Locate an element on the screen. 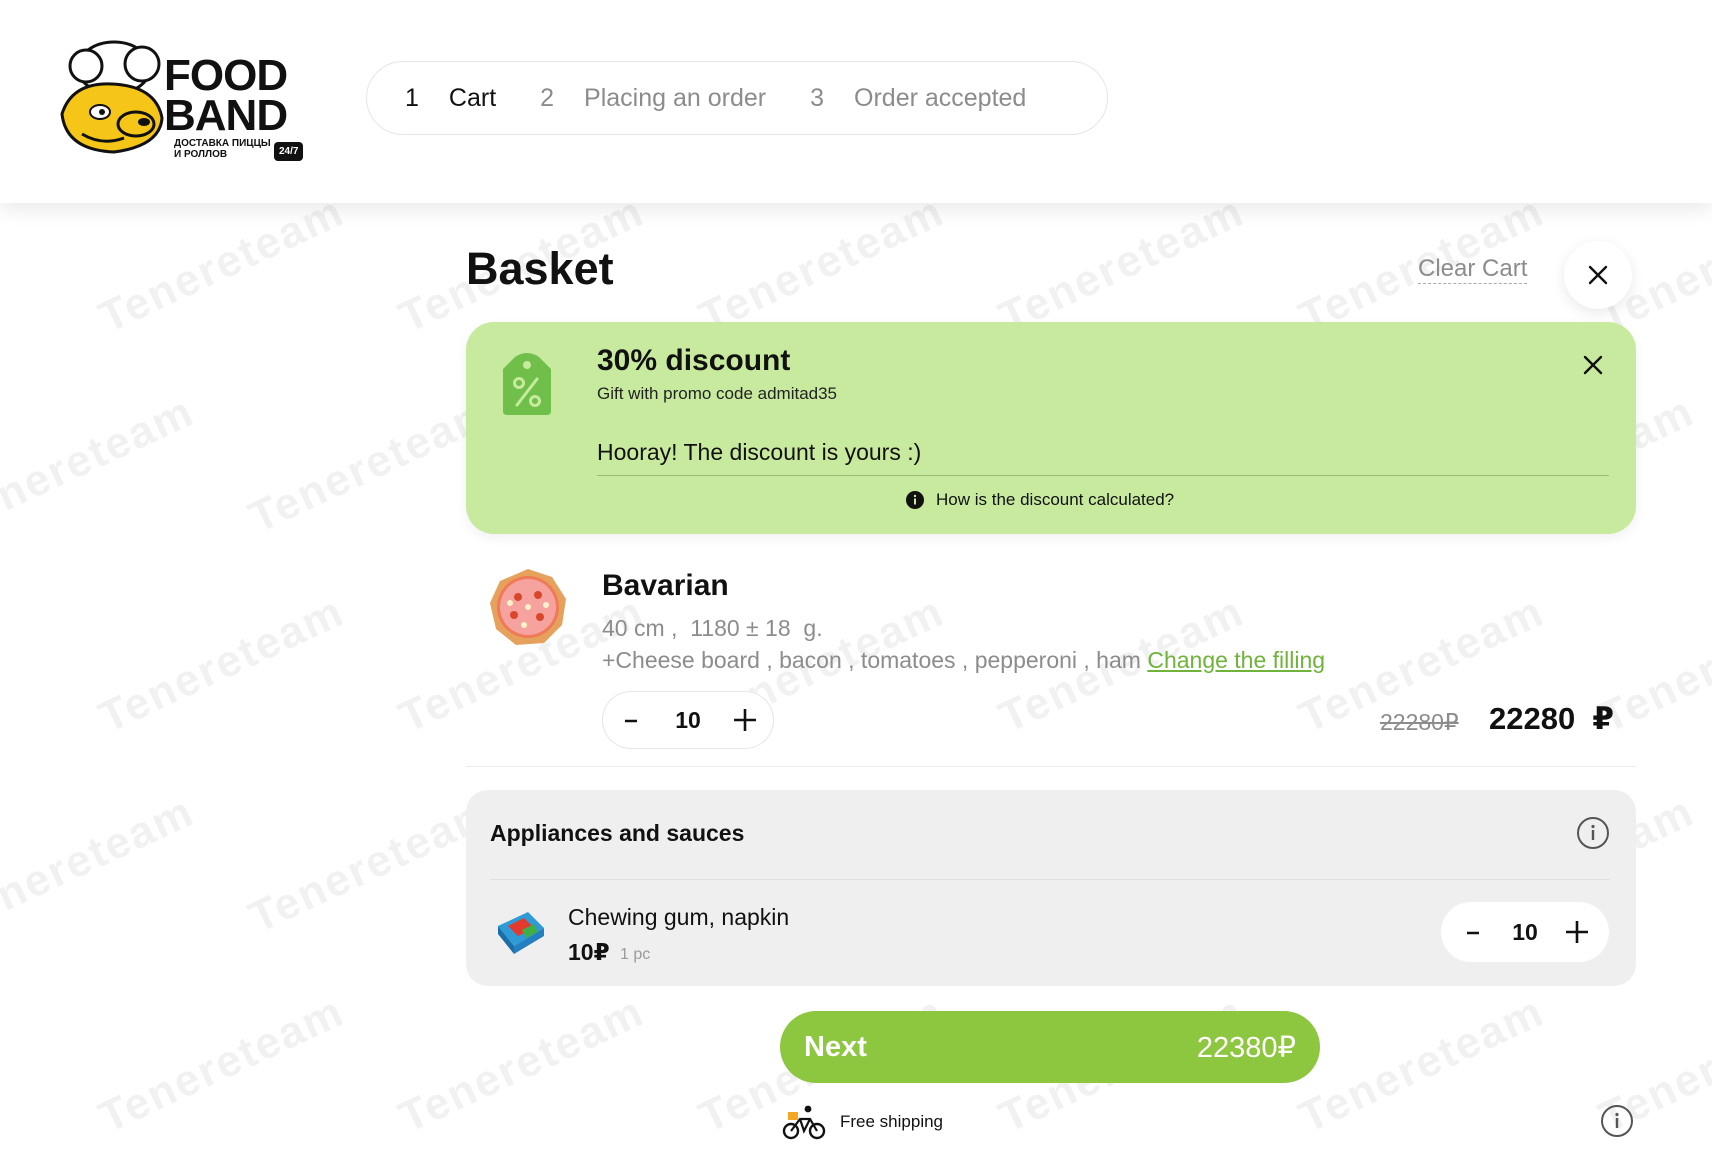  discount-tag-icon is located at coordinates (527, 384).